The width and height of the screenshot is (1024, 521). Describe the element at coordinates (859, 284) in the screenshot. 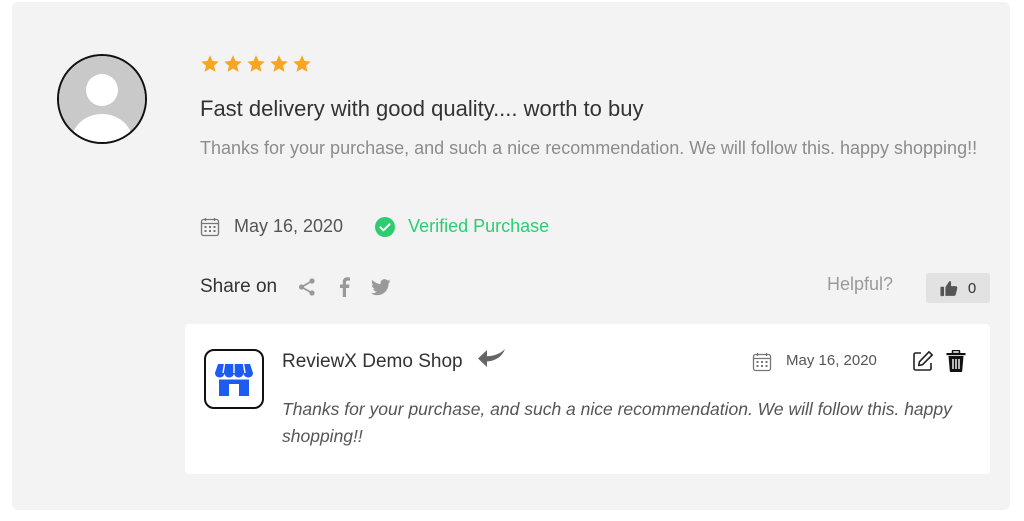

I see `helpful-label: Helpful?` at that location.